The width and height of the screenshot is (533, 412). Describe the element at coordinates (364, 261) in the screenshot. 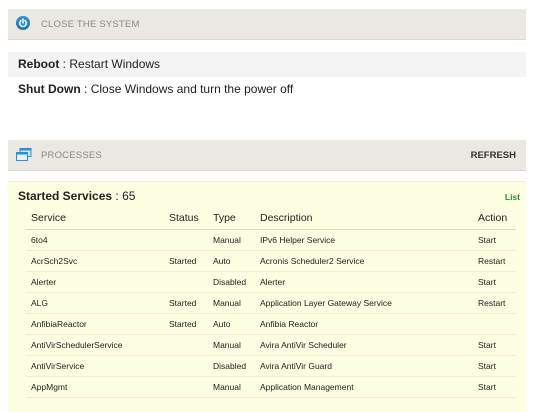

I see `service-description: Acronis Scheduler2 Service` at that location.